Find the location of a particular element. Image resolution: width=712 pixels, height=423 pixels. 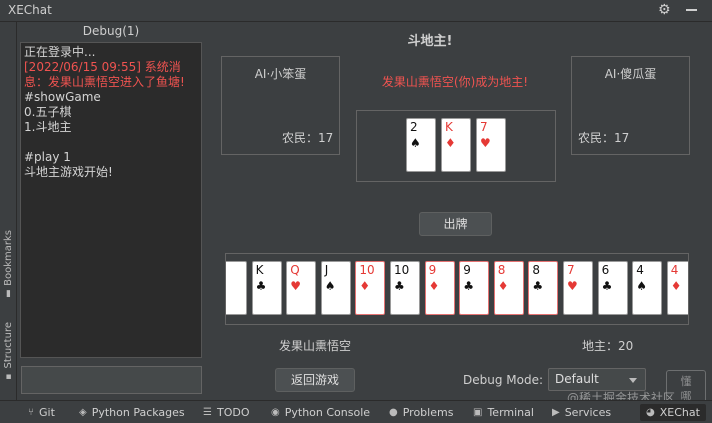

git-branch-icon: ⑂ is located at coordinates (31, 412).